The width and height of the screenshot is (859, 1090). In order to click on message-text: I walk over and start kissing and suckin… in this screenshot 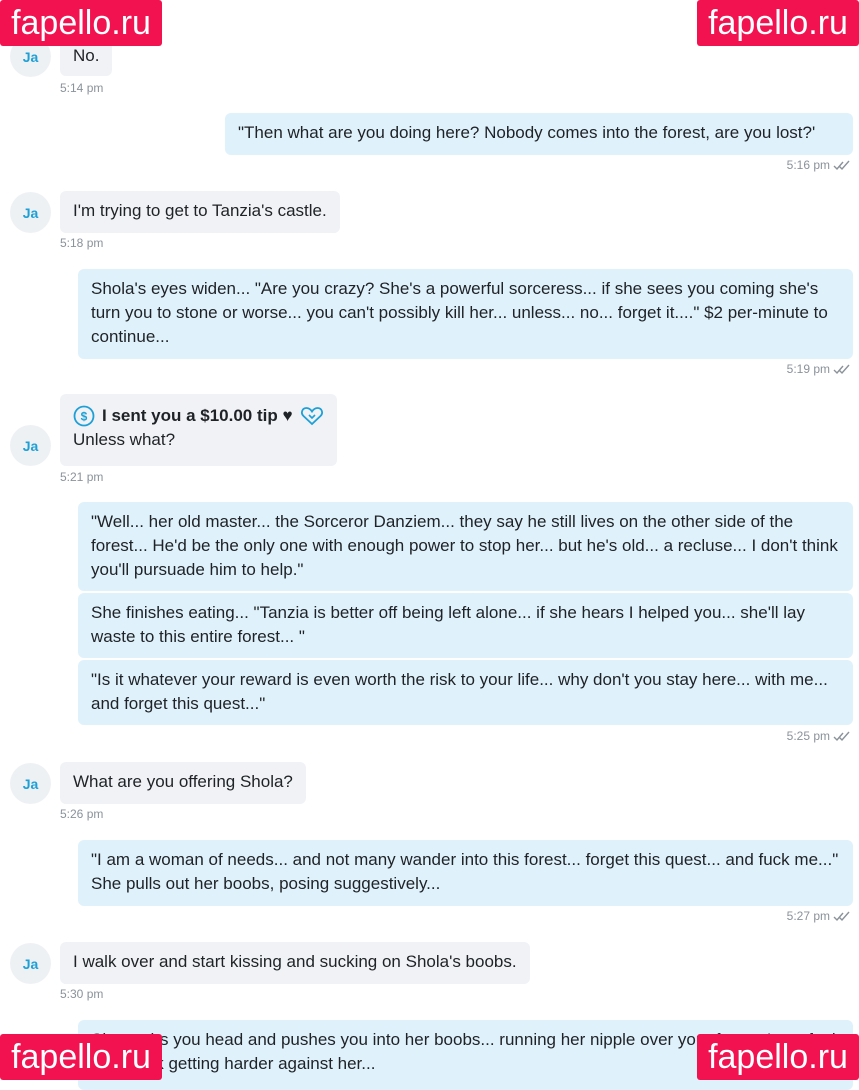, I will do `click(295, 961)`.